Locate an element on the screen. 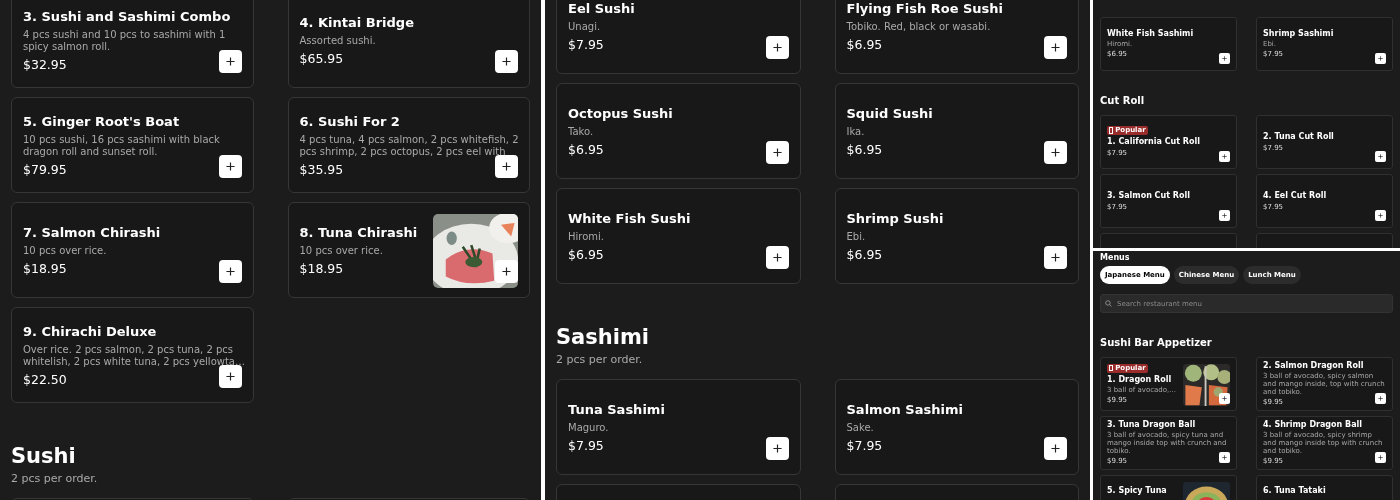 The image size is (1400, 500). item-name: Flying Fish Roe Sushi is located at coordinates (925, 9).